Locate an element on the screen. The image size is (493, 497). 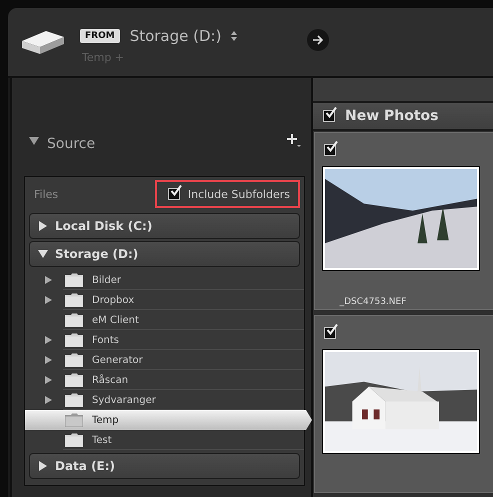
files-label: Files is located at coordinates (46, 194).